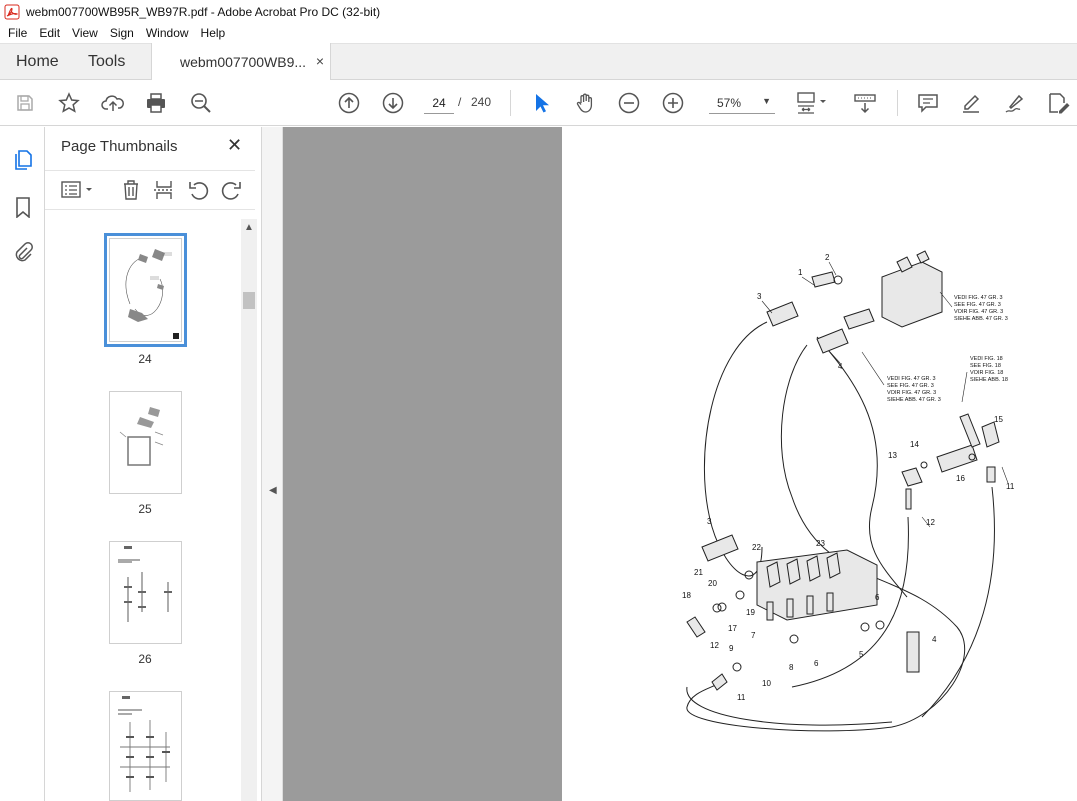  What do you see at coordinates (17, 33) in the screenshot?
I see `menu-file: File` at bounding box center [17, 33].